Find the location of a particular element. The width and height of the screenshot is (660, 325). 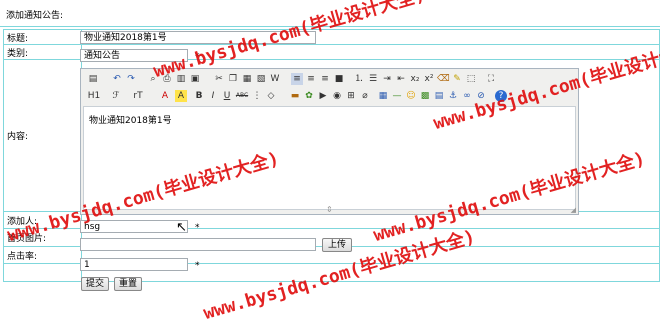

redo-icon: ↷ is located at coordinates (131, 79).